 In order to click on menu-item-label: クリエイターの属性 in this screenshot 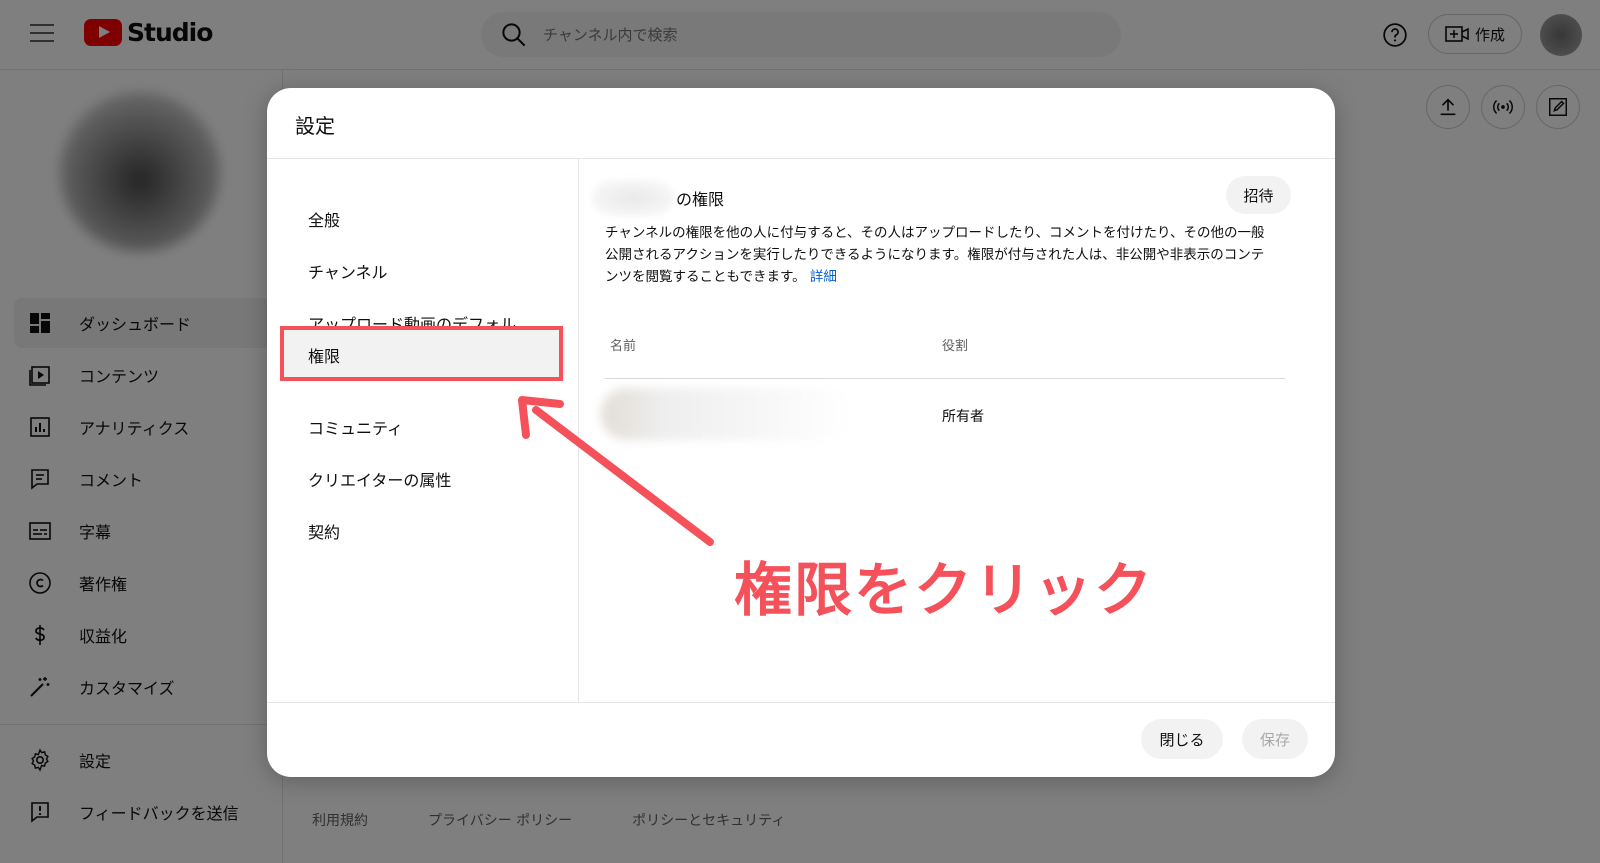, I will do `click(380, 480)`.